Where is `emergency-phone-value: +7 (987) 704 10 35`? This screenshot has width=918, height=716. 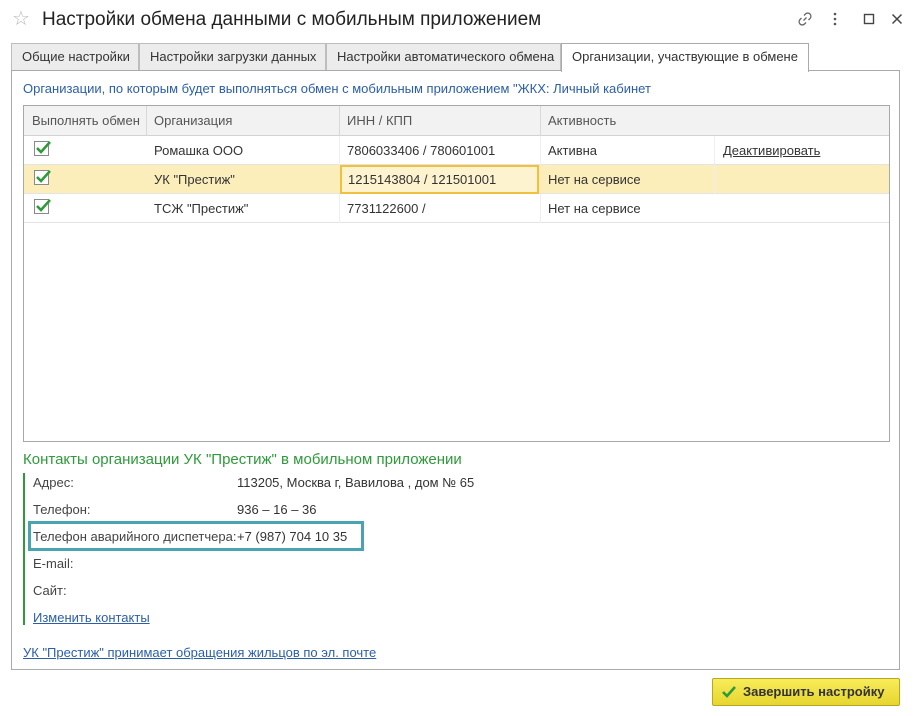
emergency-phone-value: +7 (987) 704 10 35 is located at coordinates (292, 536).